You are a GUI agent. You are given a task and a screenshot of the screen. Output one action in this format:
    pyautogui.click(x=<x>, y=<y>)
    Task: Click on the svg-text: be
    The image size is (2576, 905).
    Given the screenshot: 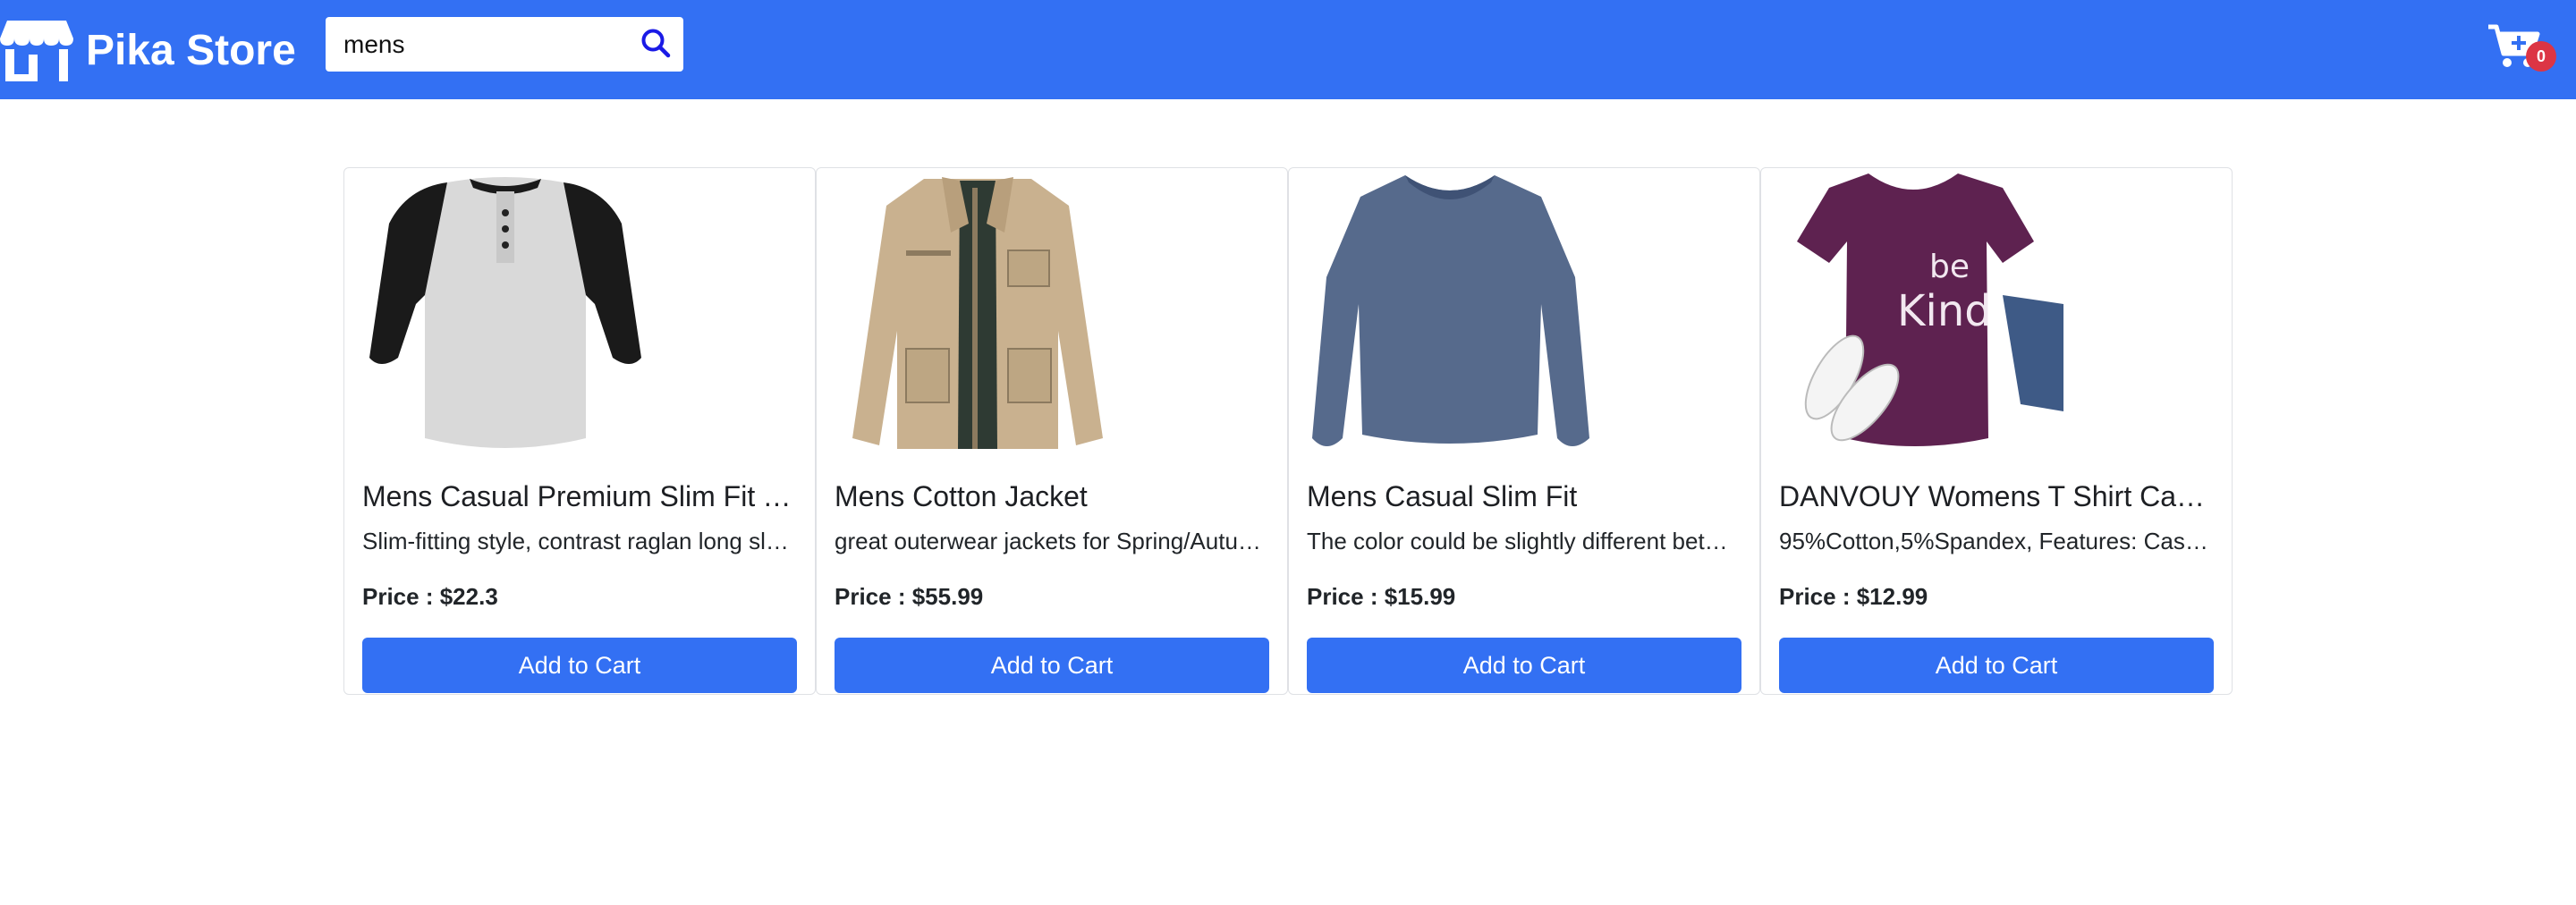 What is the action you would take?
    pyautogui.click(x=1949, y=267)
    